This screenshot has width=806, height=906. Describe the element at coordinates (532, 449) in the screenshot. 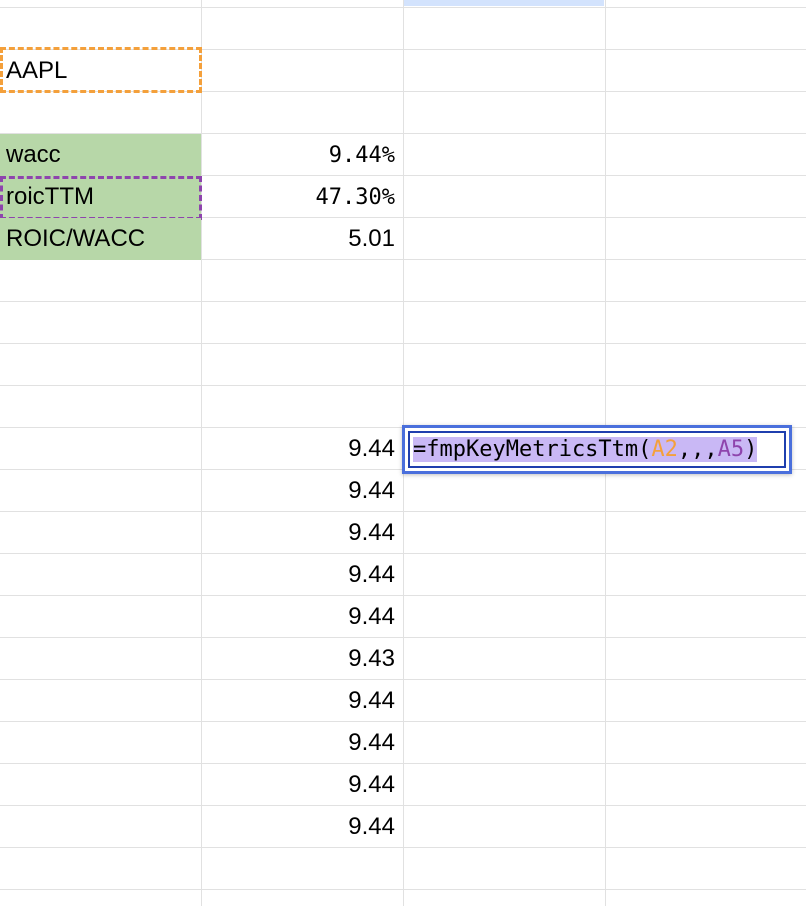

I see `formula-function: =fmpKeyMetricsTtm(` at that location.